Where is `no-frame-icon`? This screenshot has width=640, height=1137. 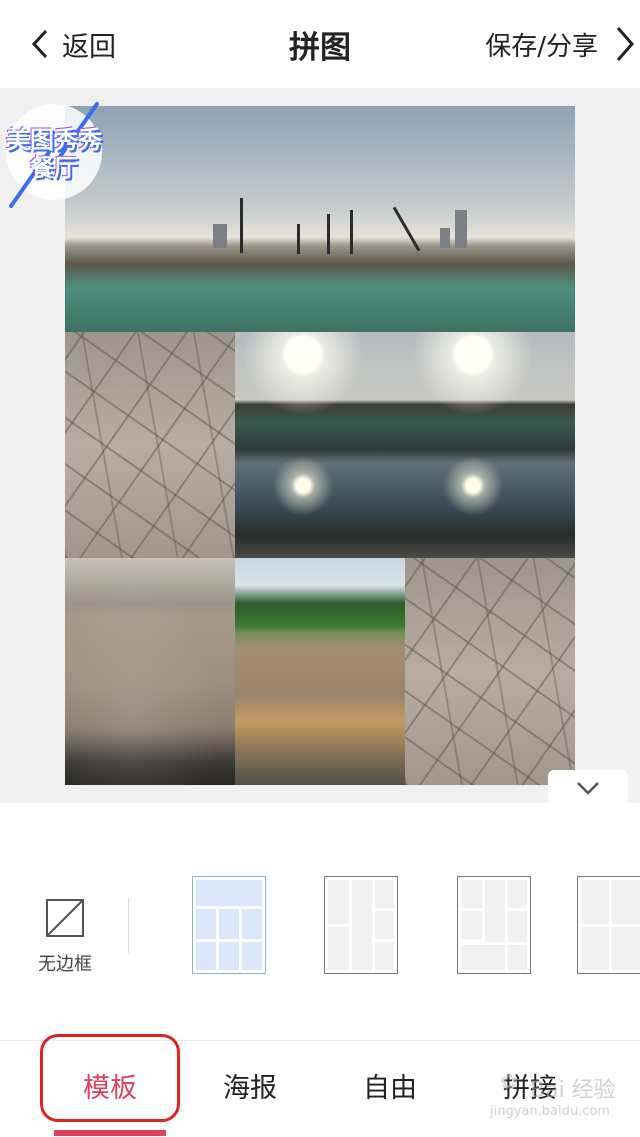
no-frame-icon is located at coordinates (65, 918).